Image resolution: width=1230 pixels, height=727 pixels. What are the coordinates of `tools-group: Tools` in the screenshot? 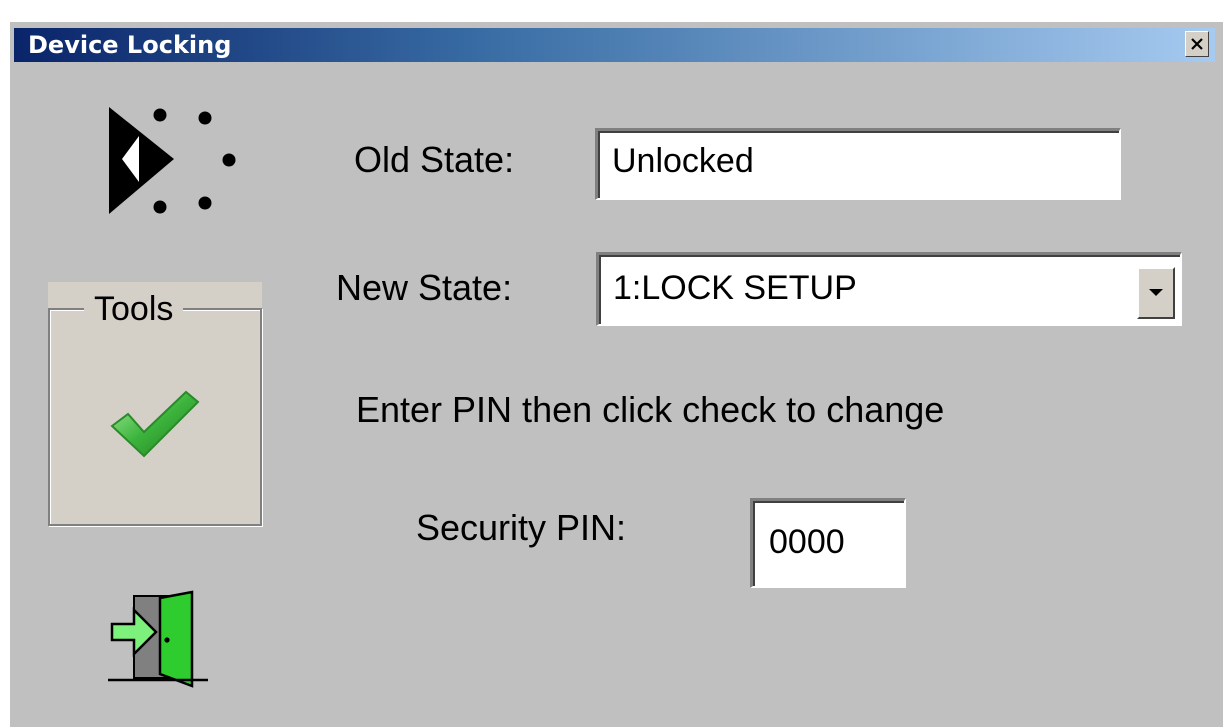 It's located at (155, 404).